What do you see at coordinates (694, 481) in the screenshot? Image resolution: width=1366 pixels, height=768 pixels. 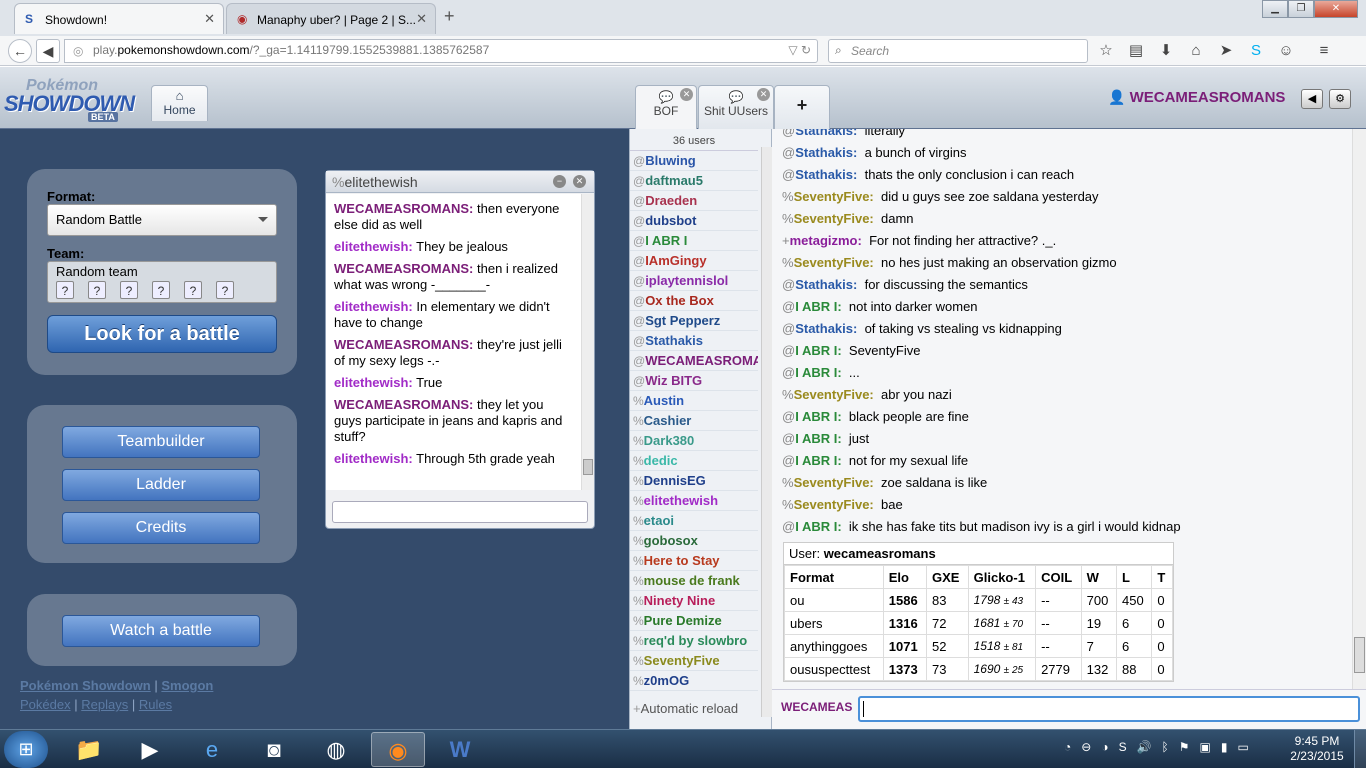 I see `user-list-item: %DennisEG` at bounding box center [694, 481].